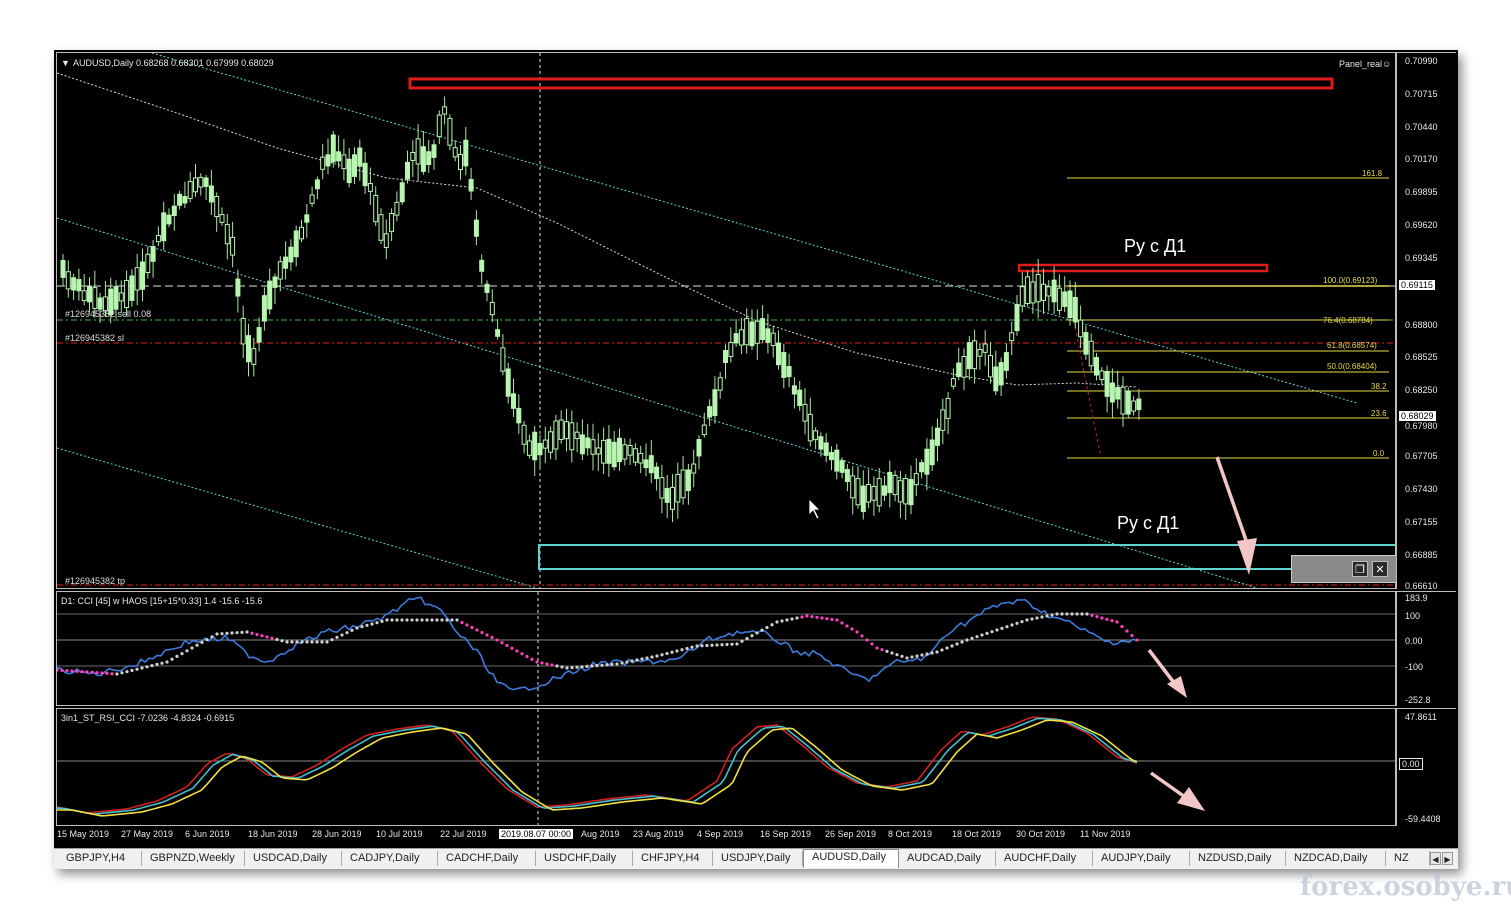 Image resolution: width=1511 pixels, height=918 pixels. What do you see at coordinates (1447, 858) in the screenshot?
I see `scroll-right-icon: ▶` at bounding box center [1447, 858].